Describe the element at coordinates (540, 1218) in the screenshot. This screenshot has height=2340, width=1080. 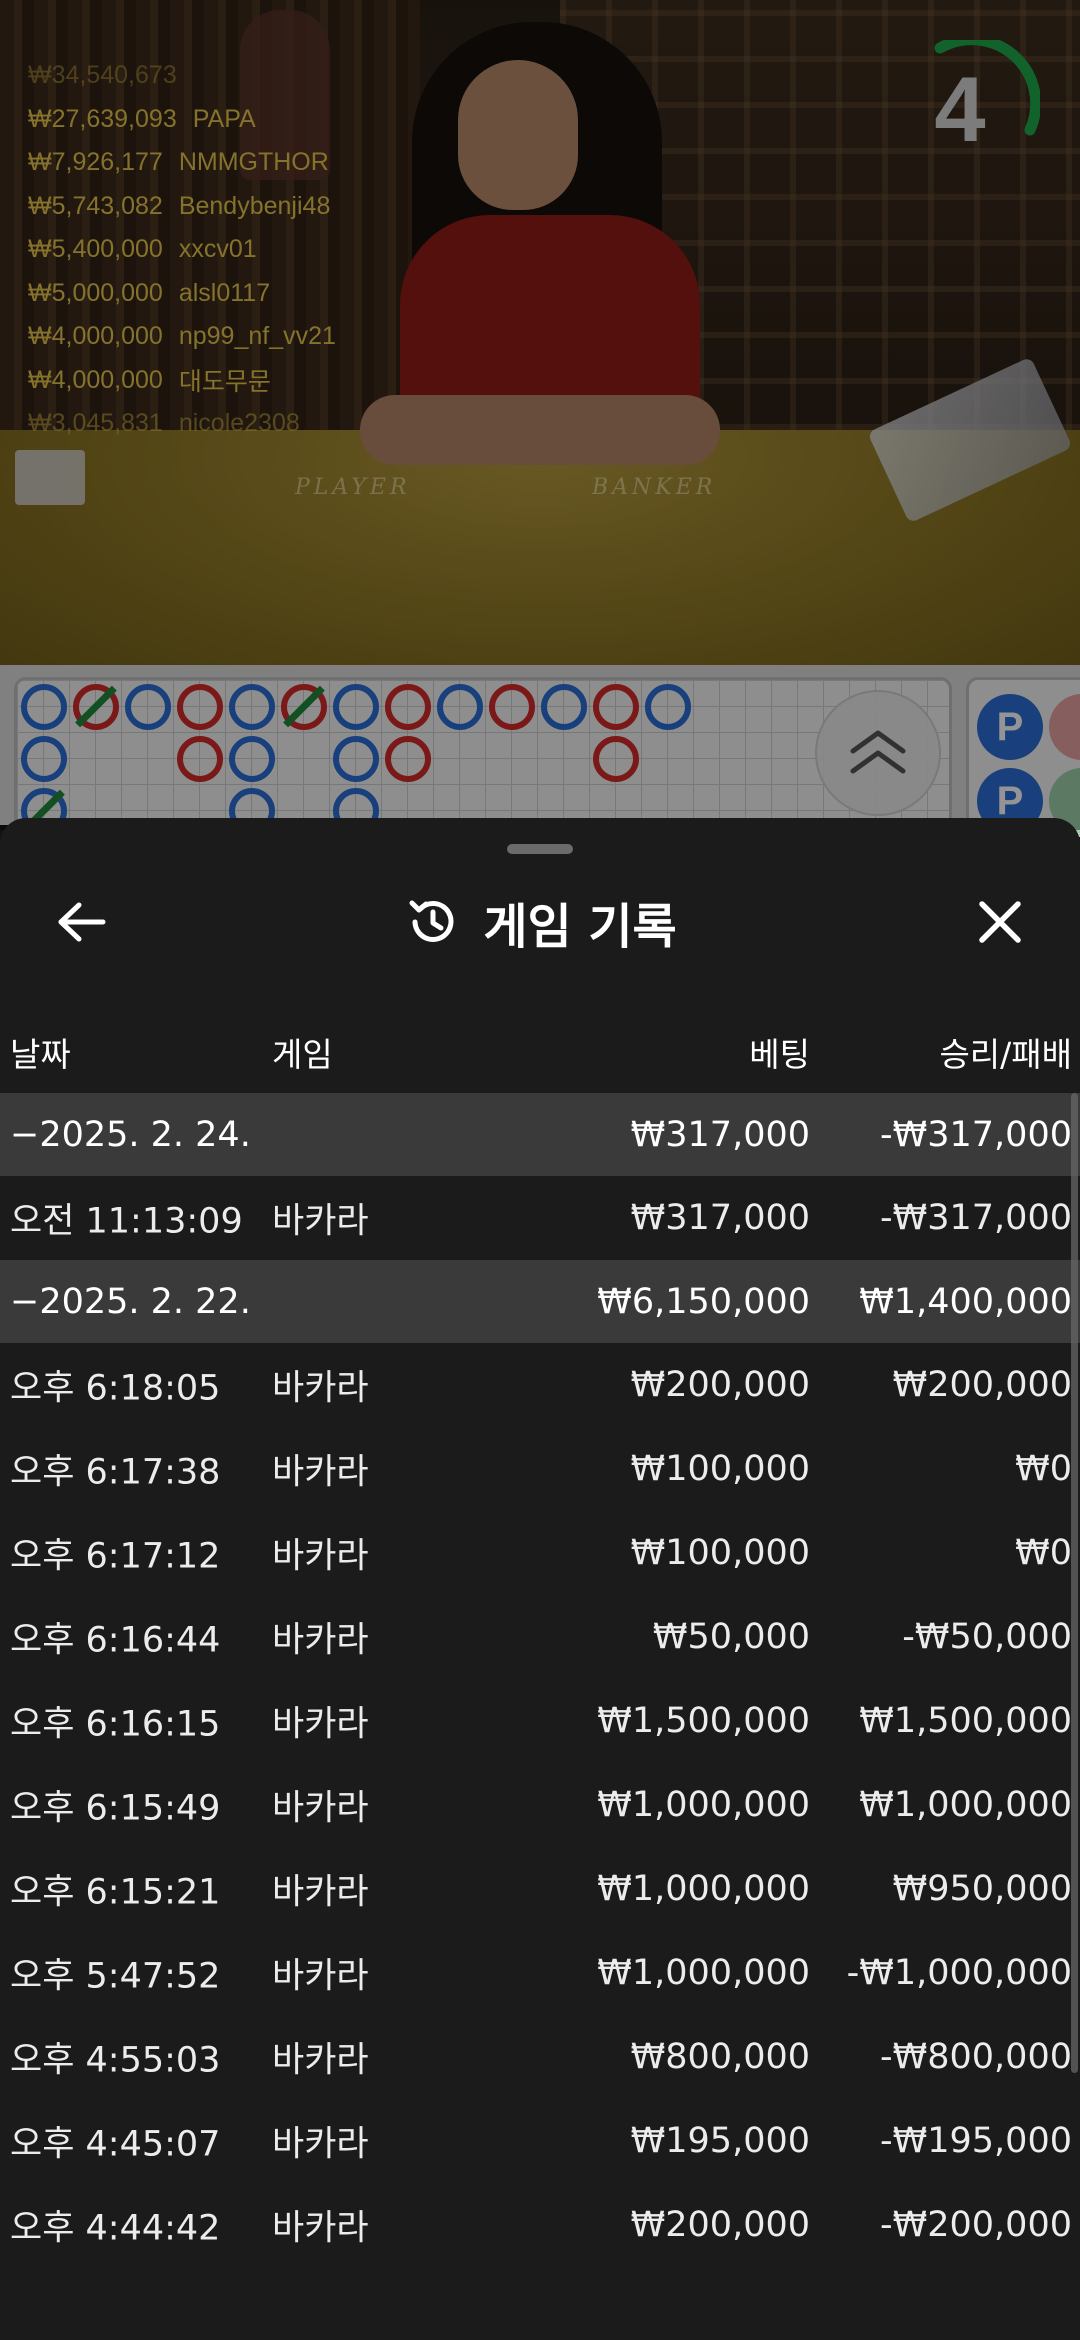
I see `history-row: 오전 11:13:09 바카라 ₩317,000 -₩317,000` at that location.